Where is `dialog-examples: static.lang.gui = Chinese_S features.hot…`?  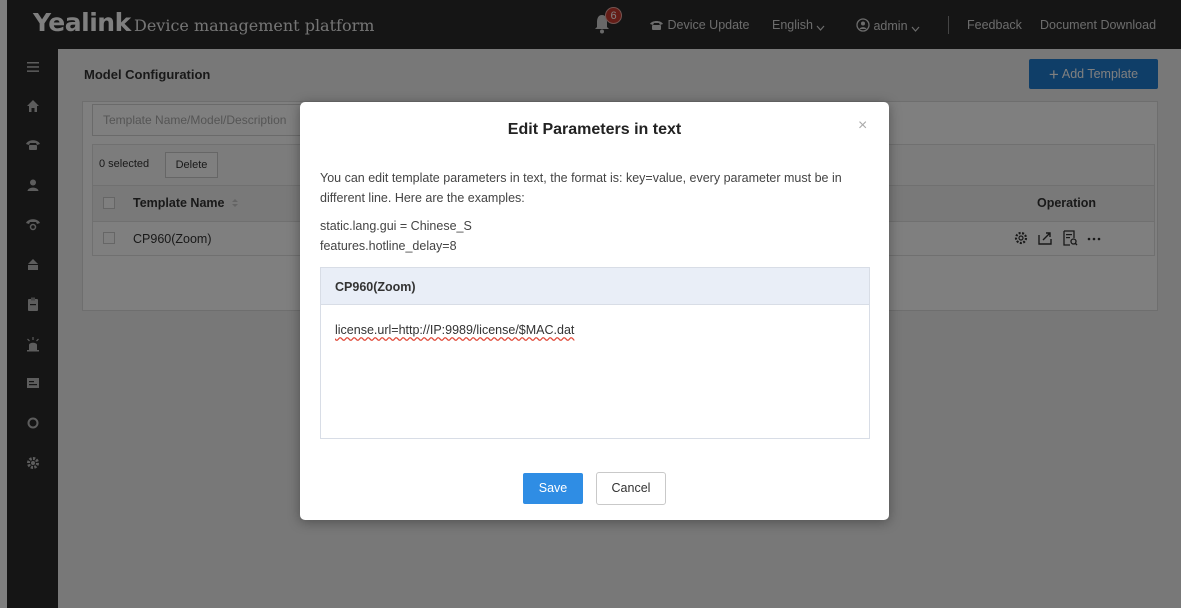 dialog-examples: static.lang.gui = Chinese_S features.hot… is located at coordinates (396, 236).